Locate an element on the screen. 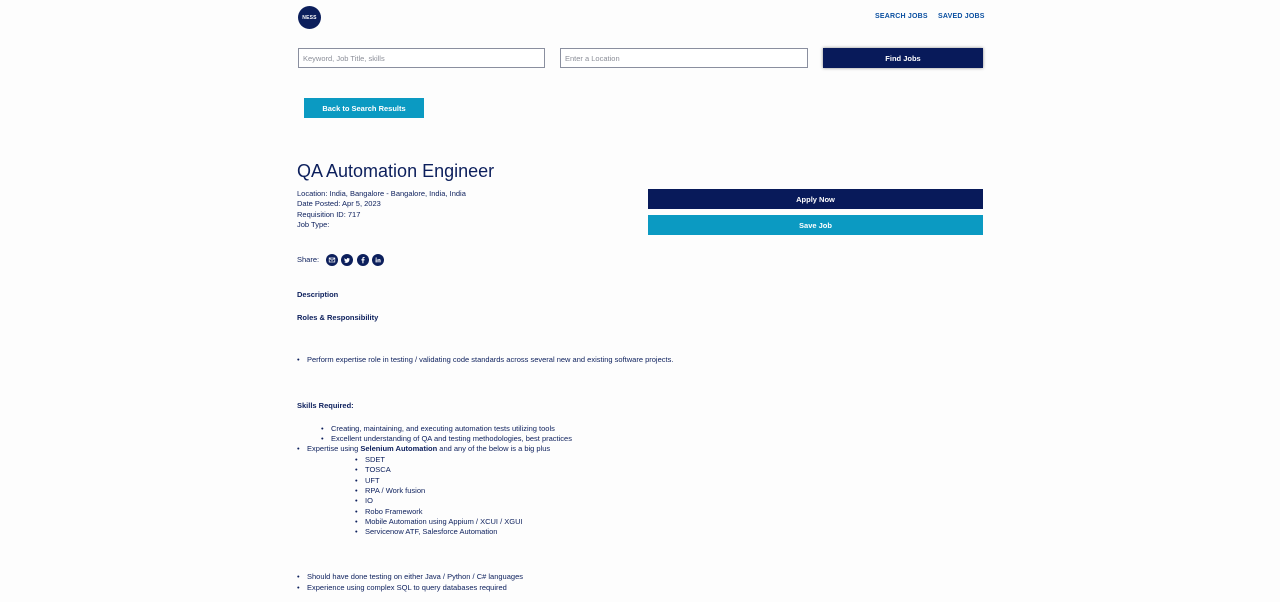 Image resolution: width=1280 pixels, height=602 pixels. job-type: Job Type: is located at coordinates (313, 224).